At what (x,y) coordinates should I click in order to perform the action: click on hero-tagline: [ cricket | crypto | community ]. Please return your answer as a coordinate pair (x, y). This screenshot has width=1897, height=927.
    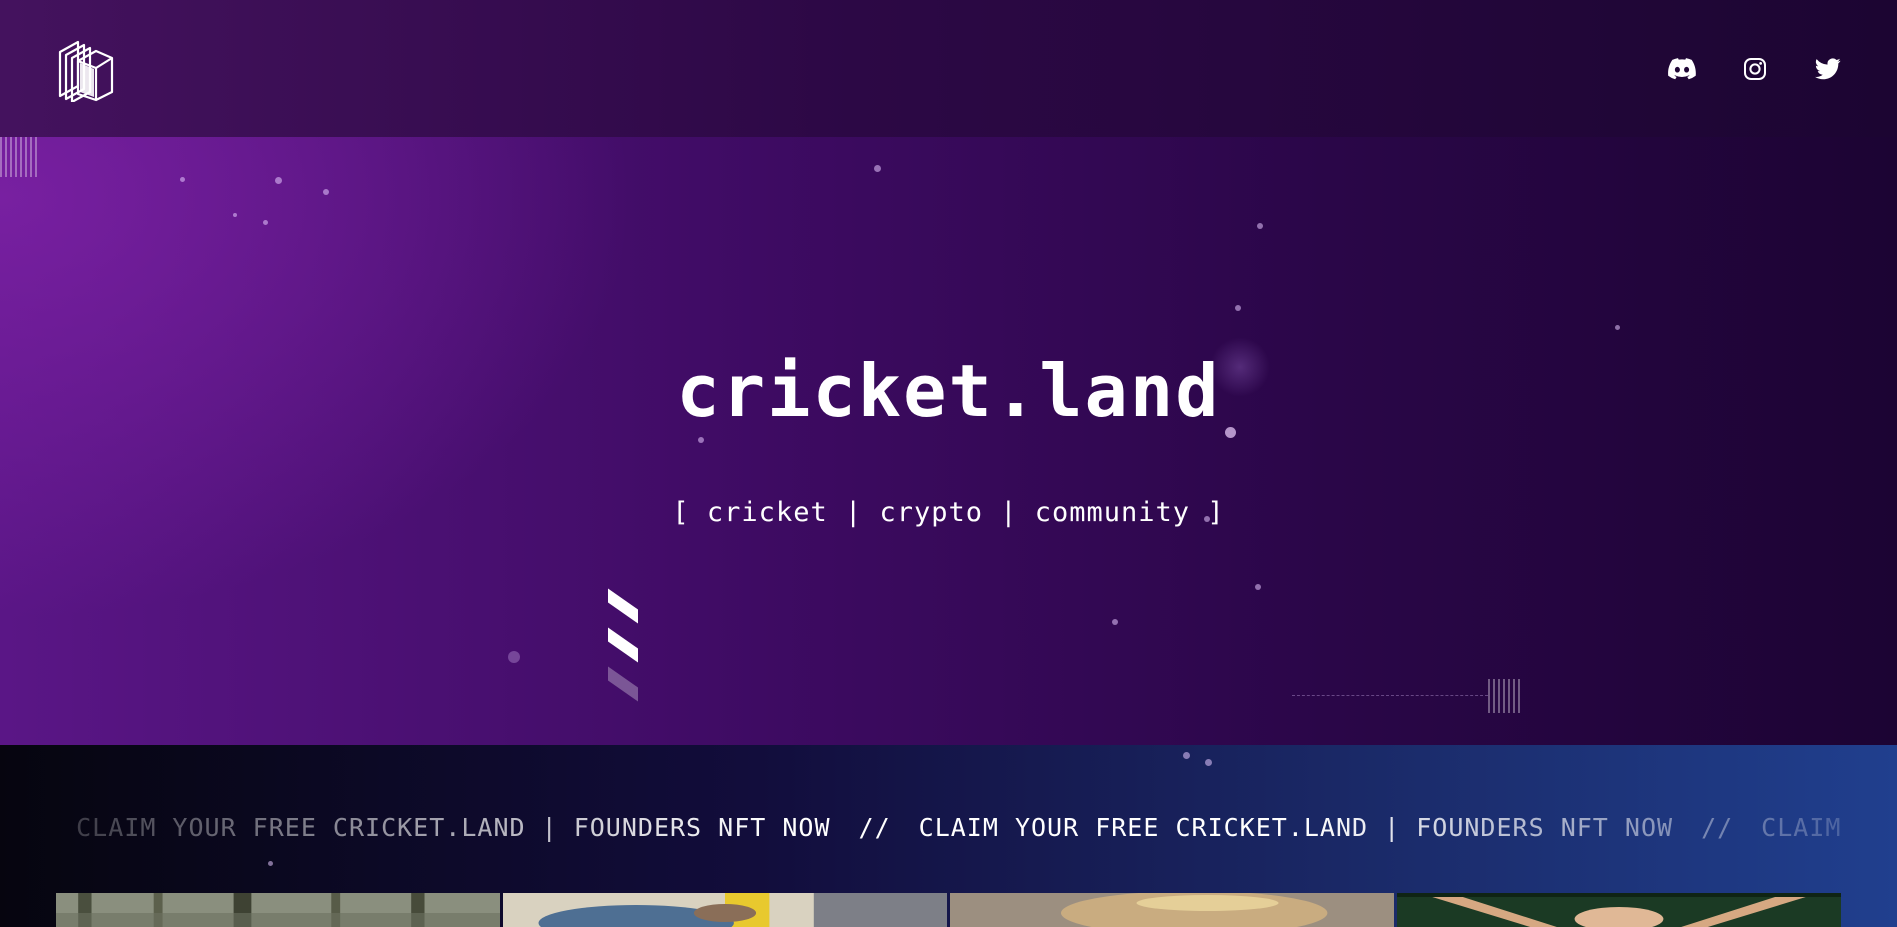
    Looking at the image, I should click on (948, 512).